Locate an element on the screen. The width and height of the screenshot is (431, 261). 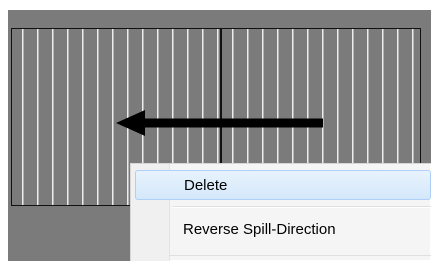
menu-item-delete: Delete is located at coordinates (283, 185).